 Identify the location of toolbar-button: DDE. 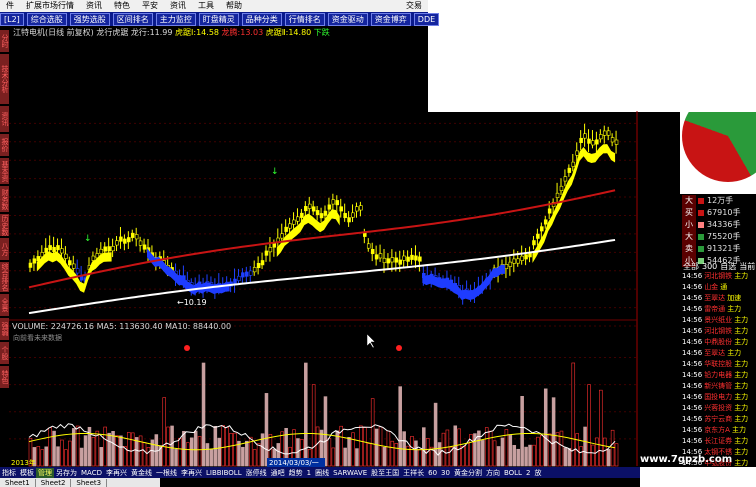
(426, 19).